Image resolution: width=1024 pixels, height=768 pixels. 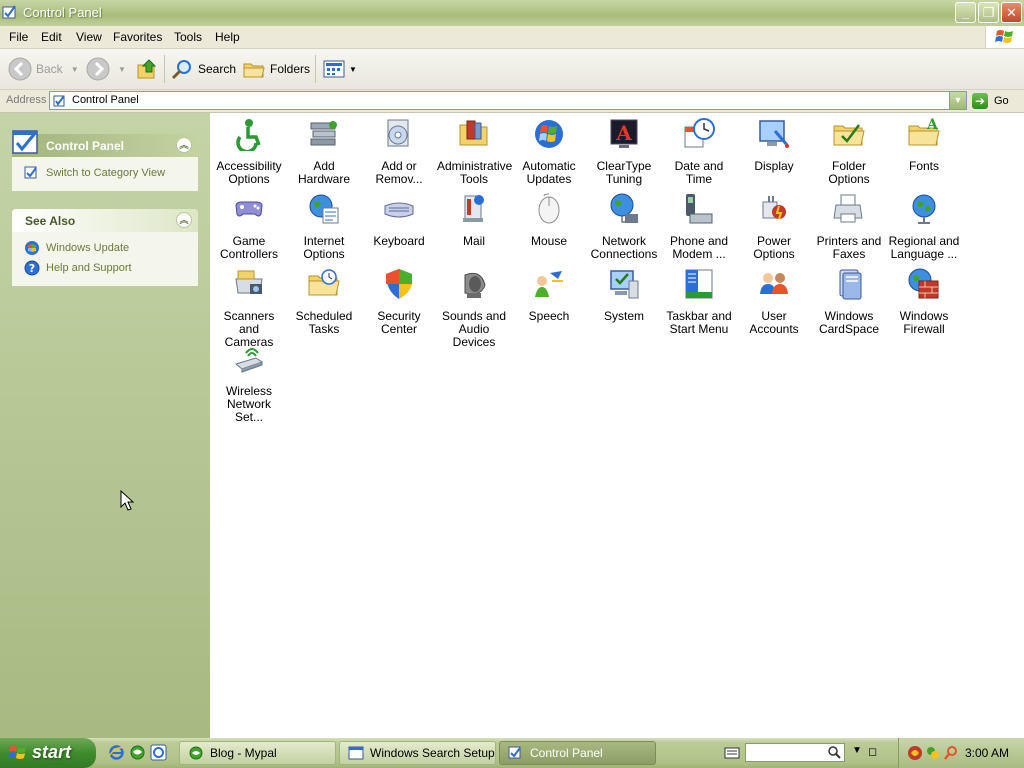 I want to click on control-panel-panel-header: Control Panel ︽, so click(x=105, y=143).